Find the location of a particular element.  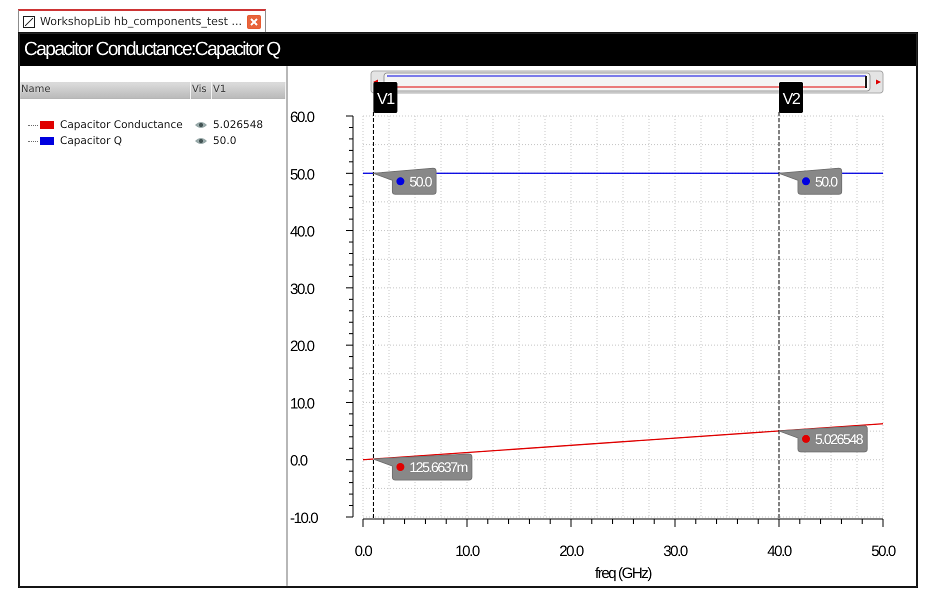

column-title: Vis is located at coordinates (201, 90).